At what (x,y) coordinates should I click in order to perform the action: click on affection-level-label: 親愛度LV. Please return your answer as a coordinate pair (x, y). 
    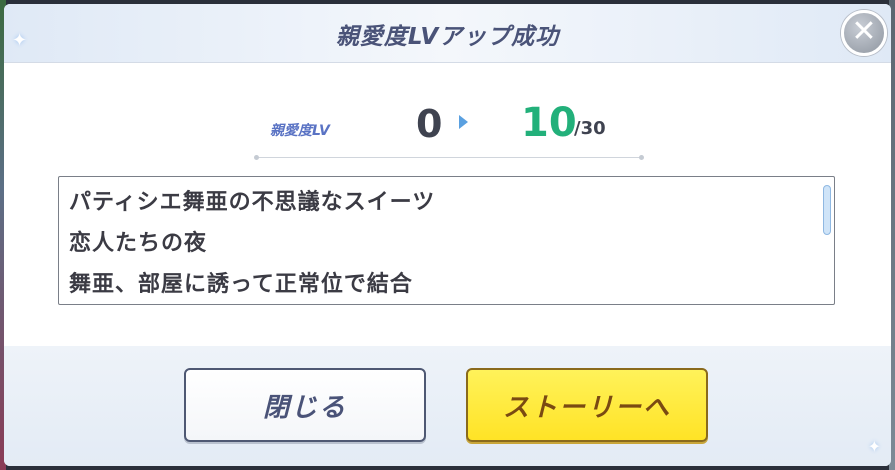
    Looking at the image, I should click on (300, 131).